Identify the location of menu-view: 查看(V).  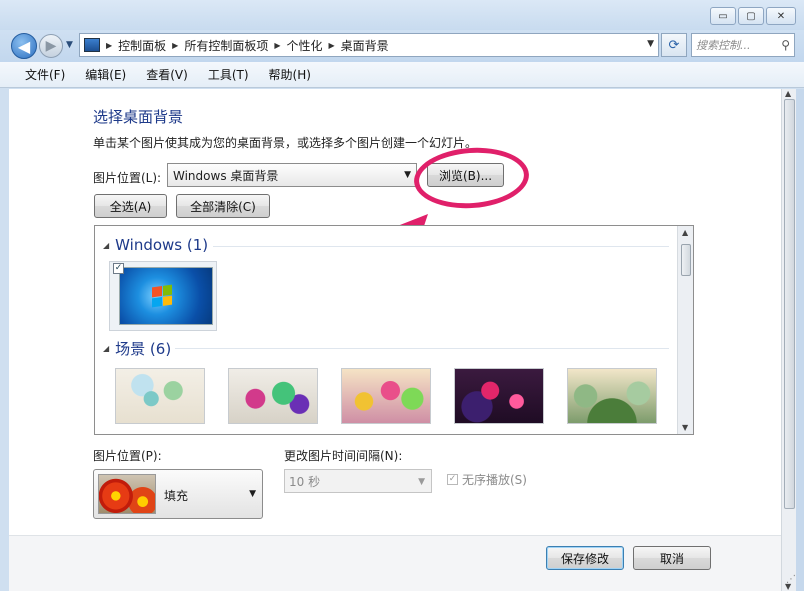
(167, 74).